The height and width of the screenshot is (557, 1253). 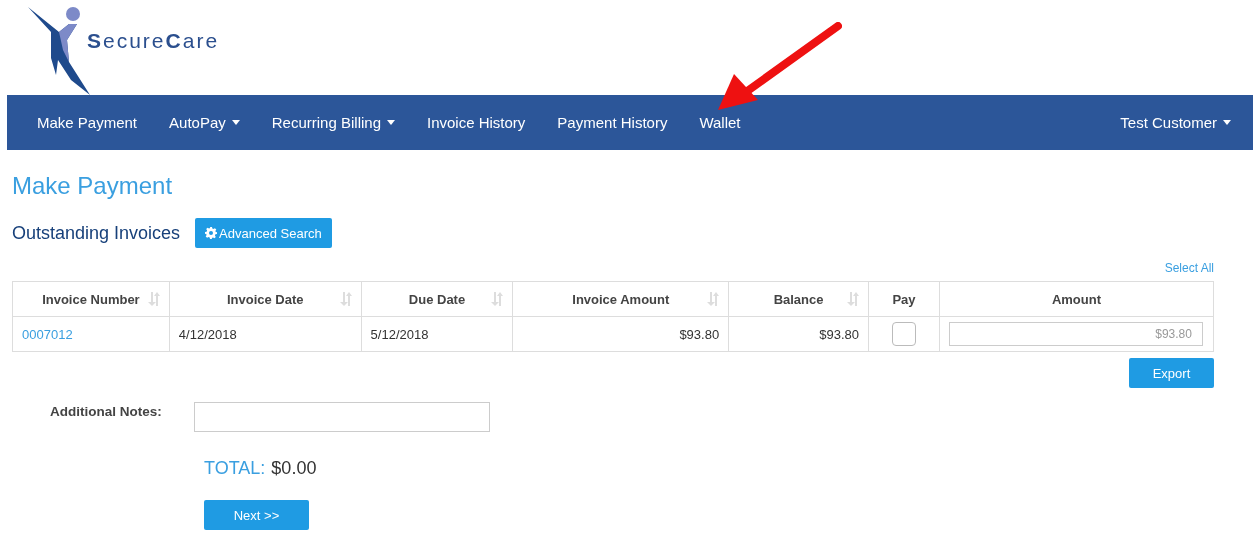 What do you see at coordinates (612, 122) in the screenshot?
I see `nav-link: Payment History` at bounding box center [612, 122].